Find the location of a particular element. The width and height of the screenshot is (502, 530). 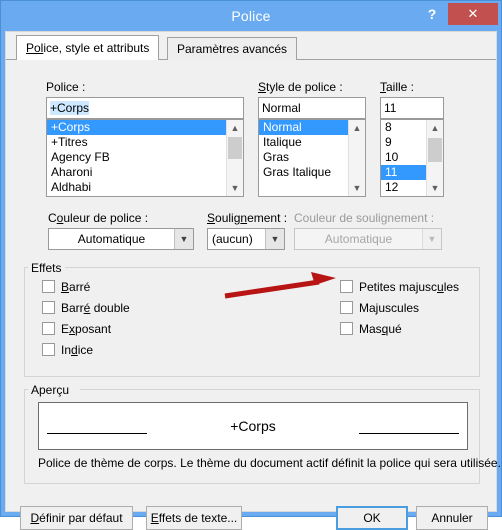

font-style-list-items: Normal Italique Gras Gras Italique is located at coordinates (303, 158).